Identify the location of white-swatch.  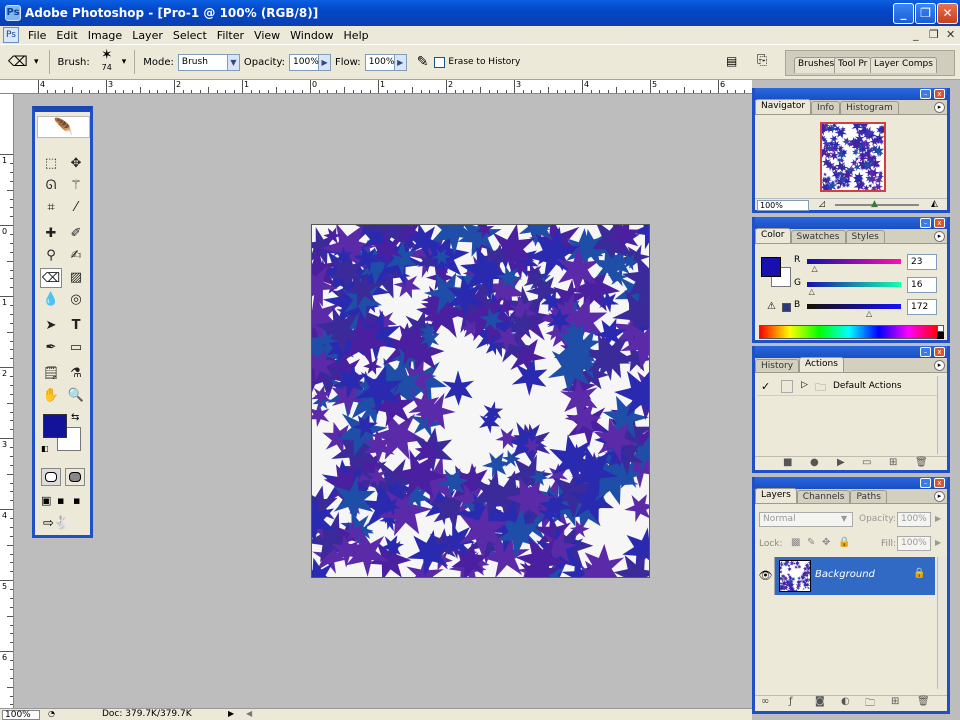
(940, 328).